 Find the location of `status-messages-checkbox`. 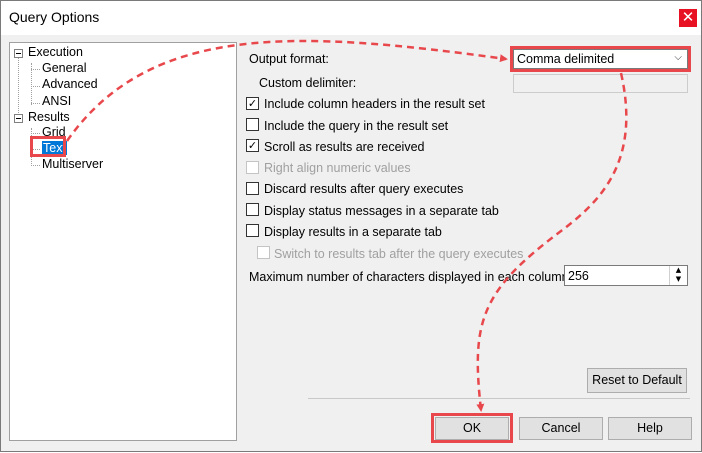

status-messages-checkbox is located at coordinates (252, 209).